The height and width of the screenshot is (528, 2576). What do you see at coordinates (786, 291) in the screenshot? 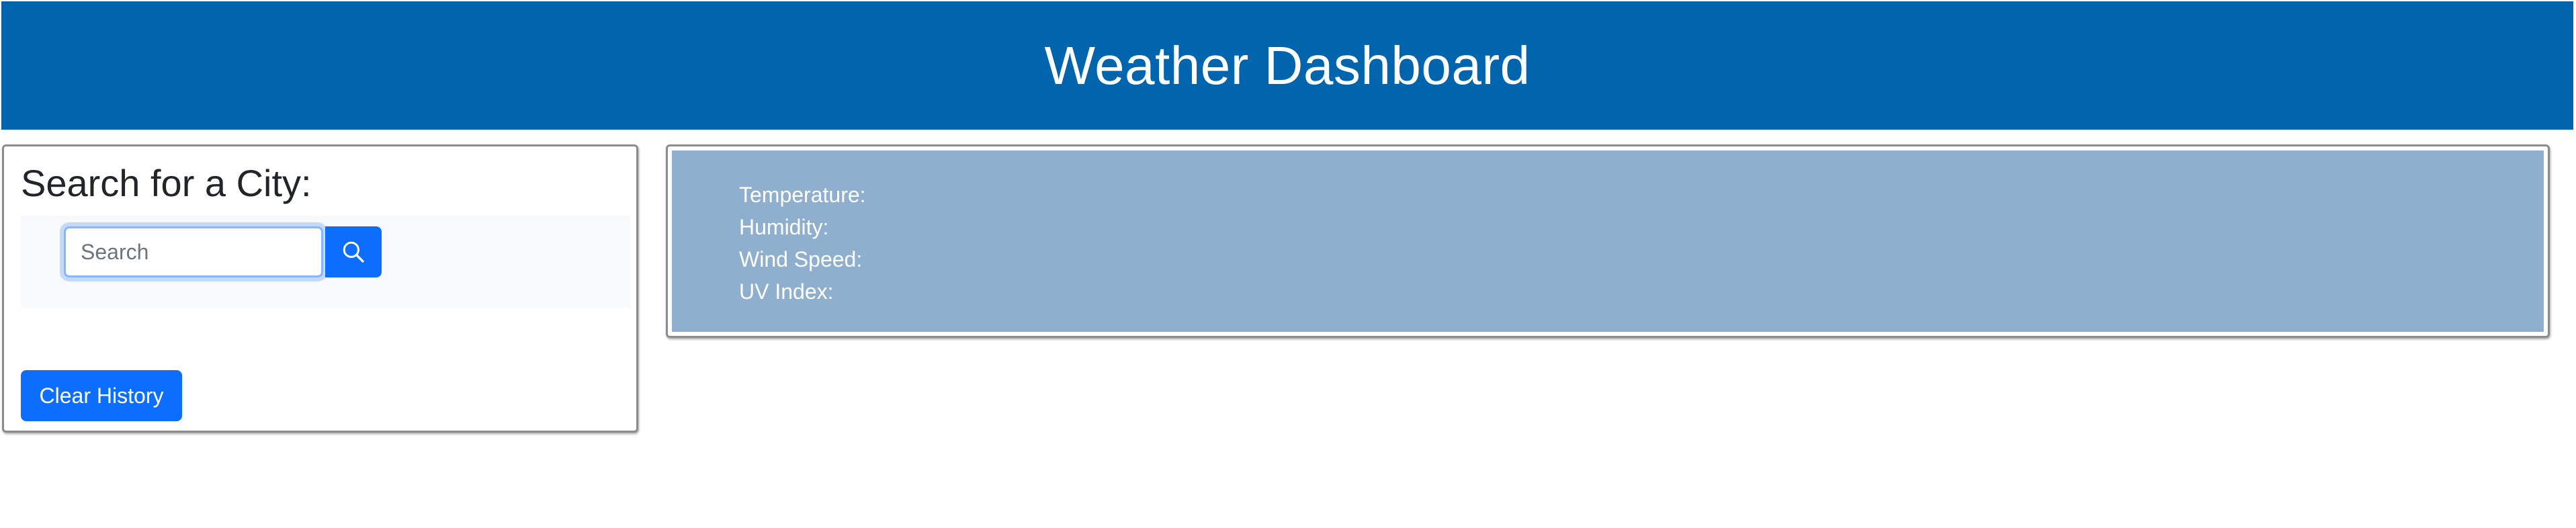
I see `uv-index-label: UV Index:` at bounding box center [786, 291].